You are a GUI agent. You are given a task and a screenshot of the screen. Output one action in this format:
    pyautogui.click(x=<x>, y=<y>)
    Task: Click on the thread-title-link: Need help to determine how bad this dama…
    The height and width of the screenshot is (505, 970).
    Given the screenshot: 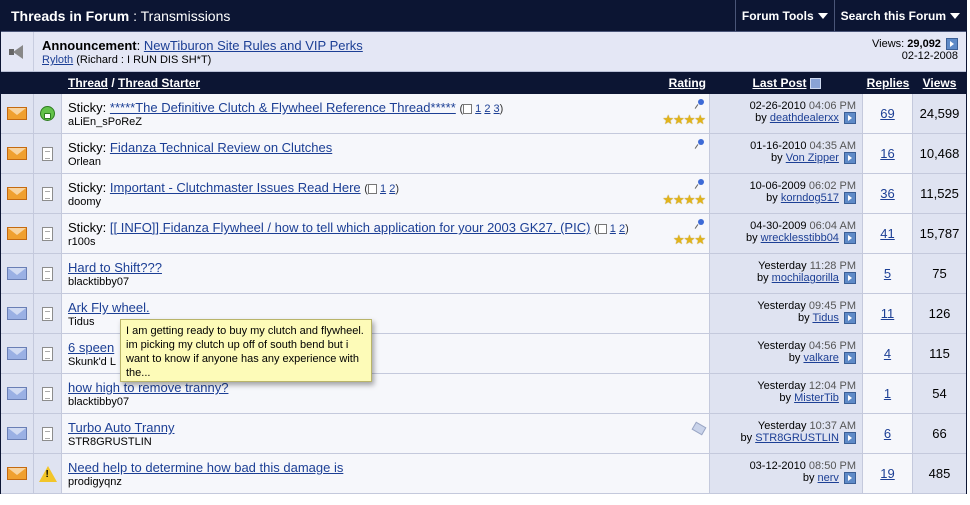 What is the action you would take?
    pyautogui.click(x=205, y=467)
    